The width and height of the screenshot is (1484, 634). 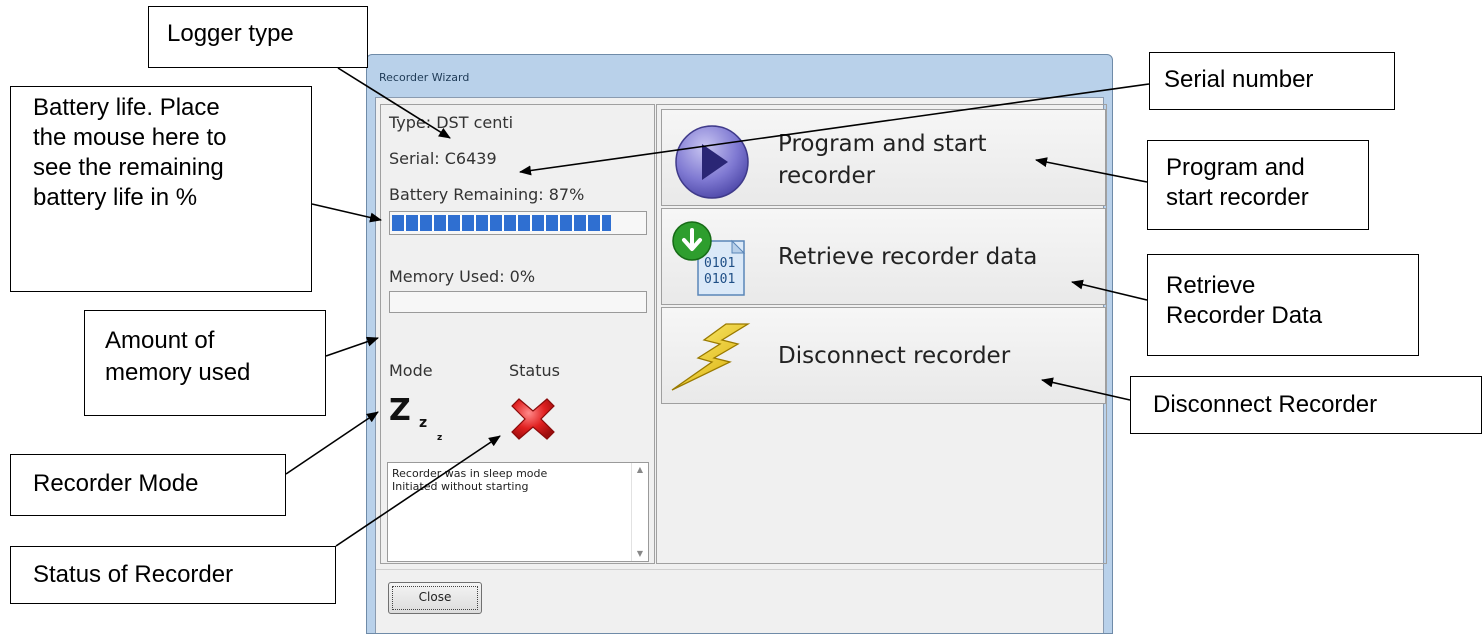 I want to click on arrow-status, so click(x=418, y=491).